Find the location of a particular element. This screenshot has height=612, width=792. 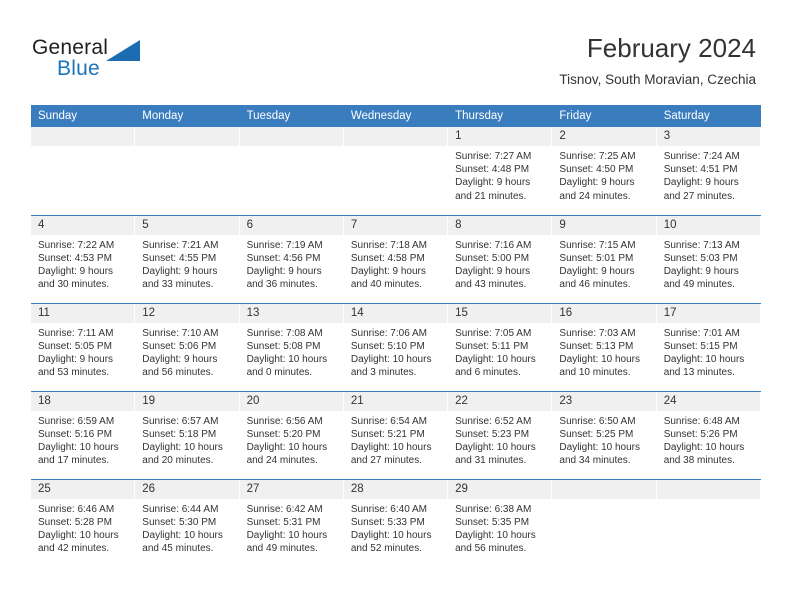

sunrise-text: Sunrise: 7:06 AM is located at coordinates (388, 333).